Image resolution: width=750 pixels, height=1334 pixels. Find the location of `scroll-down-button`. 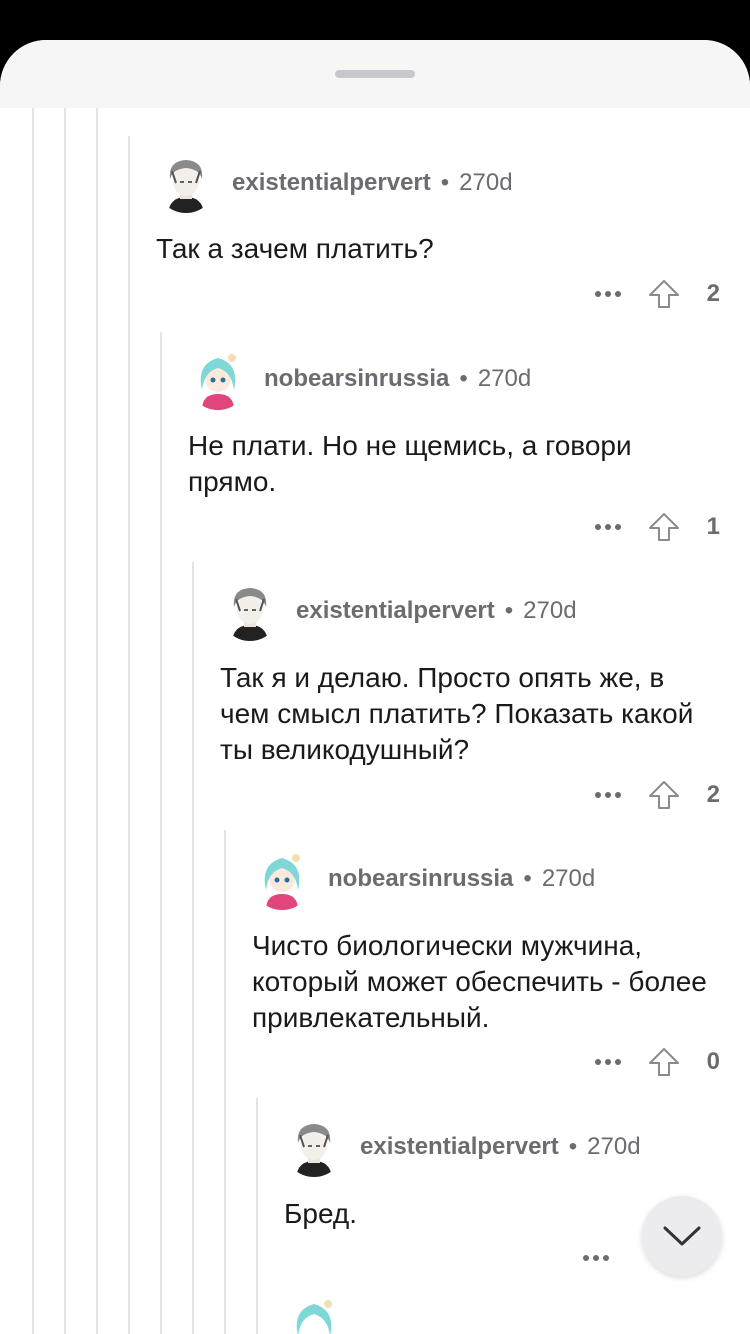

scroll-down-button is located at coordinates (682, 1236).